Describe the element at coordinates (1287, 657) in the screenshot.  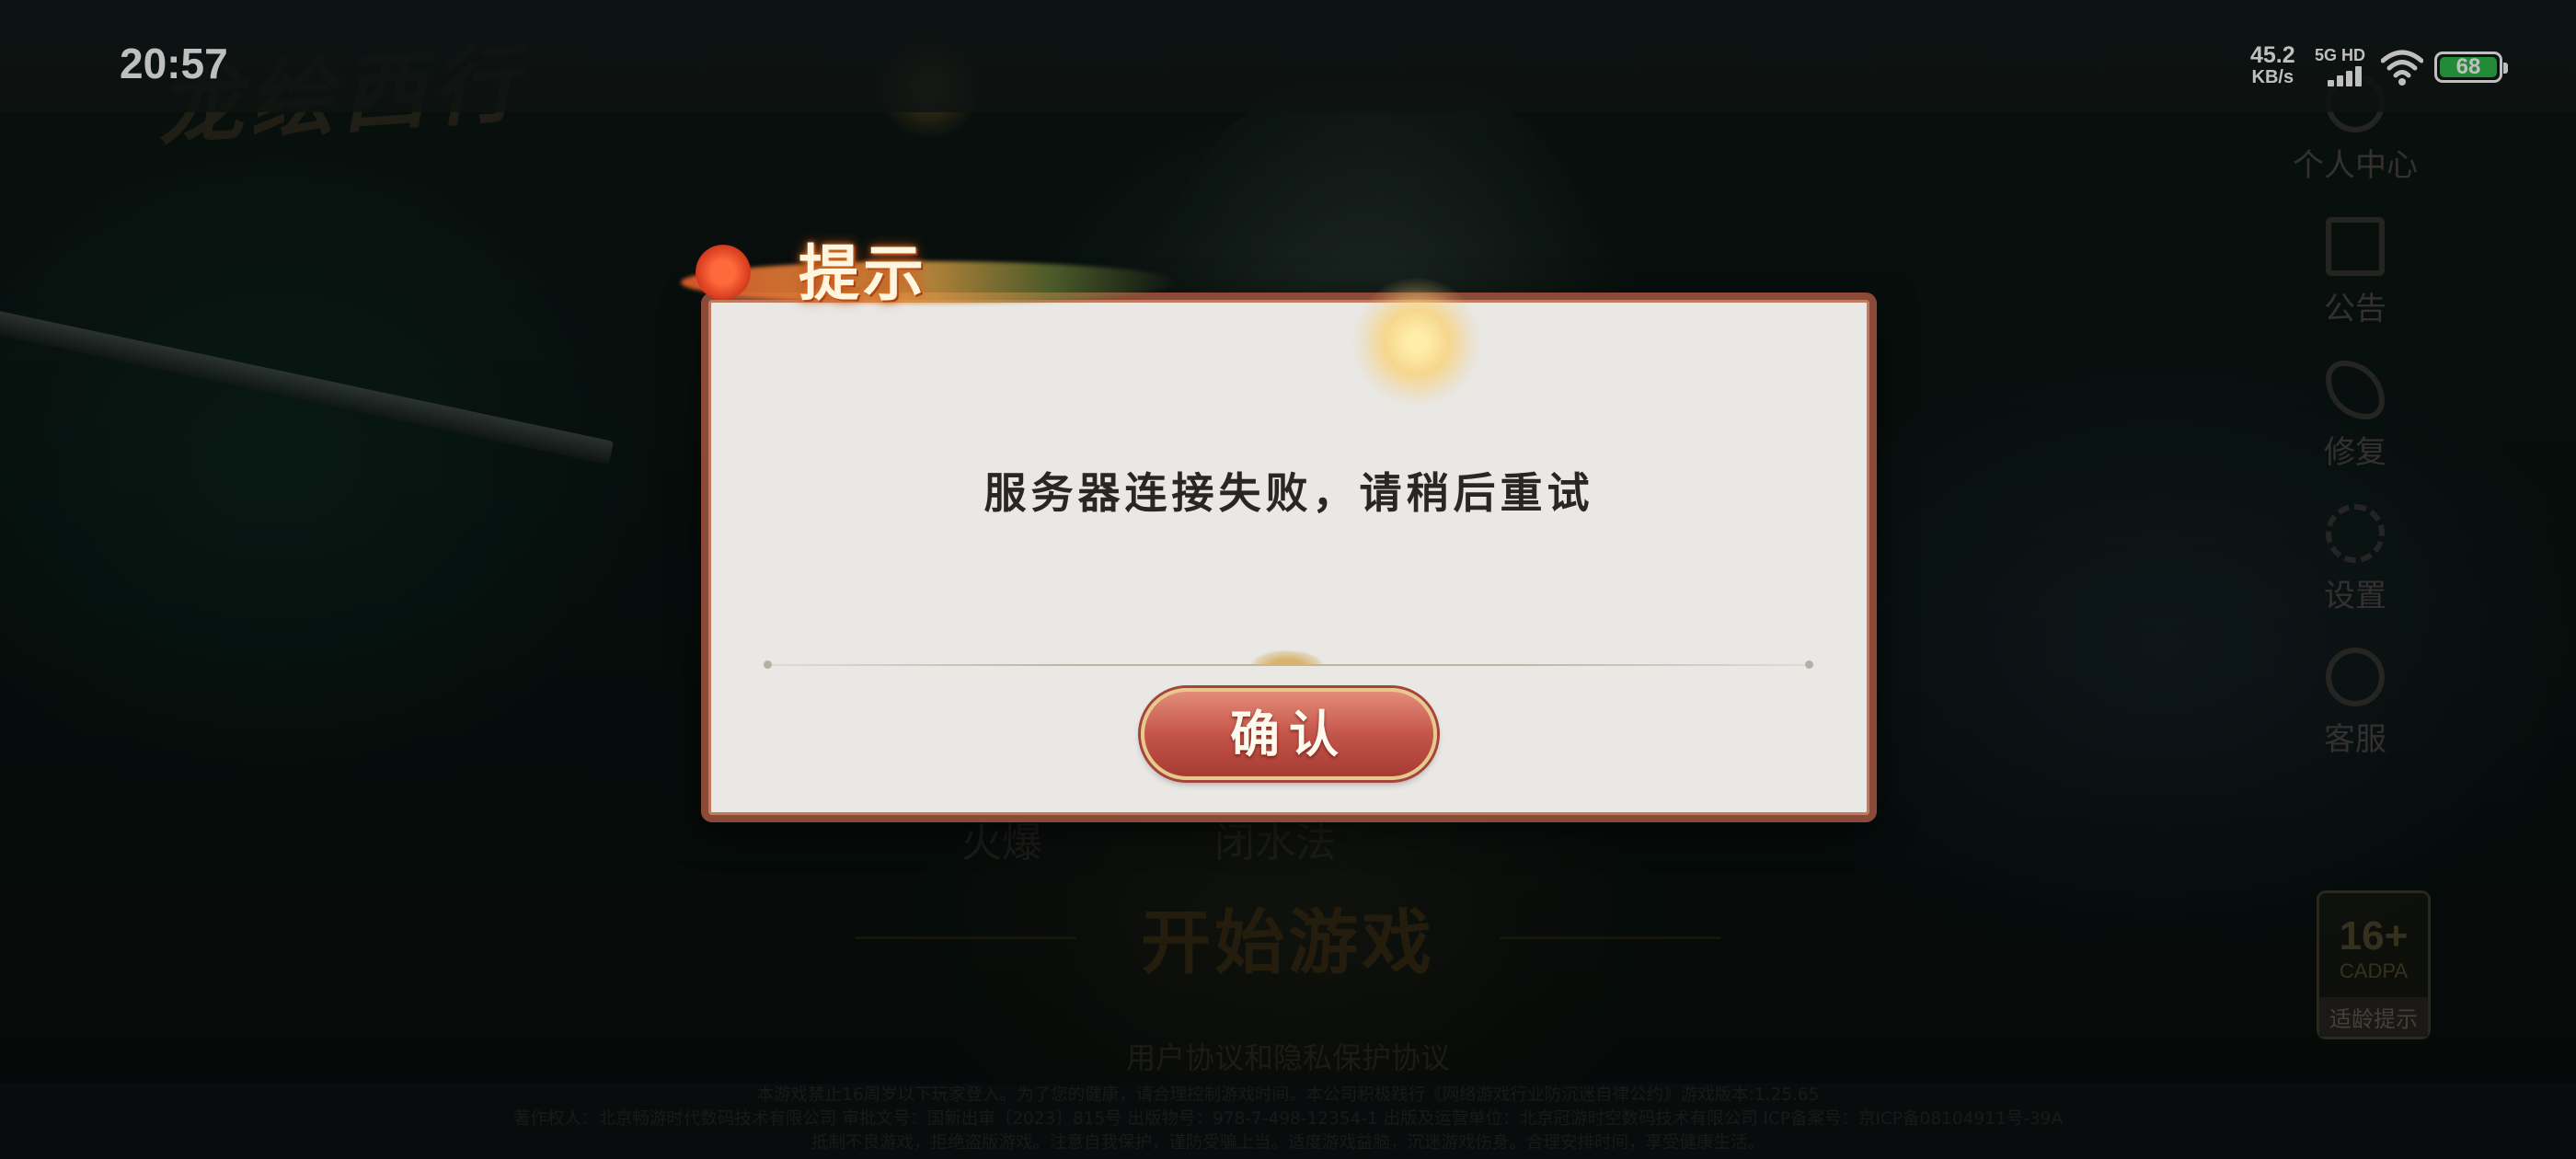
I see `divider-ornament` at that location.